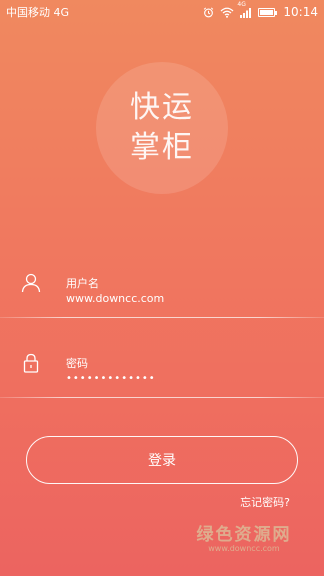 Image resolution: width=324 pixels, height=576 pixels. What do you see at coordinates (31, 283) in the screenshot?
I see `user-icon` at bounding box center [31, 283].